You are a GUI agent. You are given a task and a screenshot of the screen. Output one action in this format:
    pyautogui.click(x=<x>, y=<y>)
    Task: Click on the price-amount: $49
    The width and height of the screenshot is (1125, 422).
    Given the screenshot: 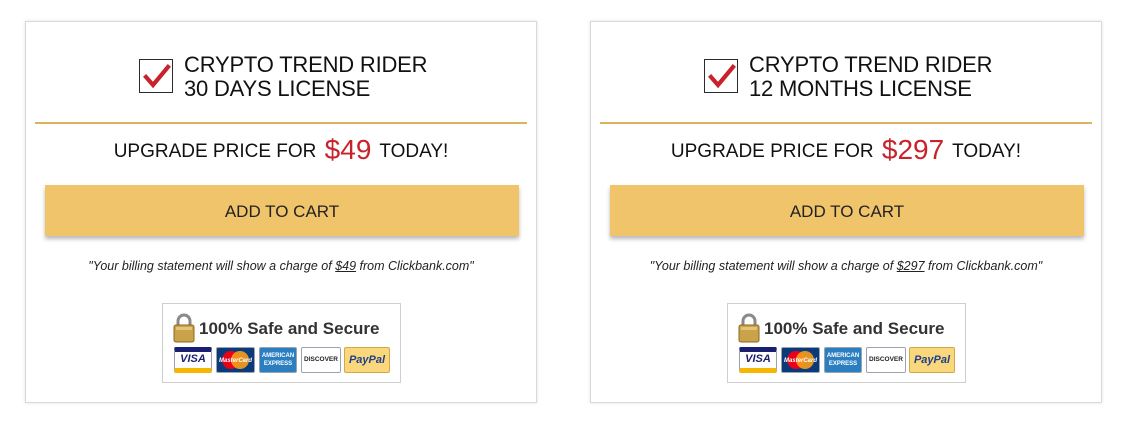 What is the action you would take?
    pyautogui.click(x=348, y=149)
    